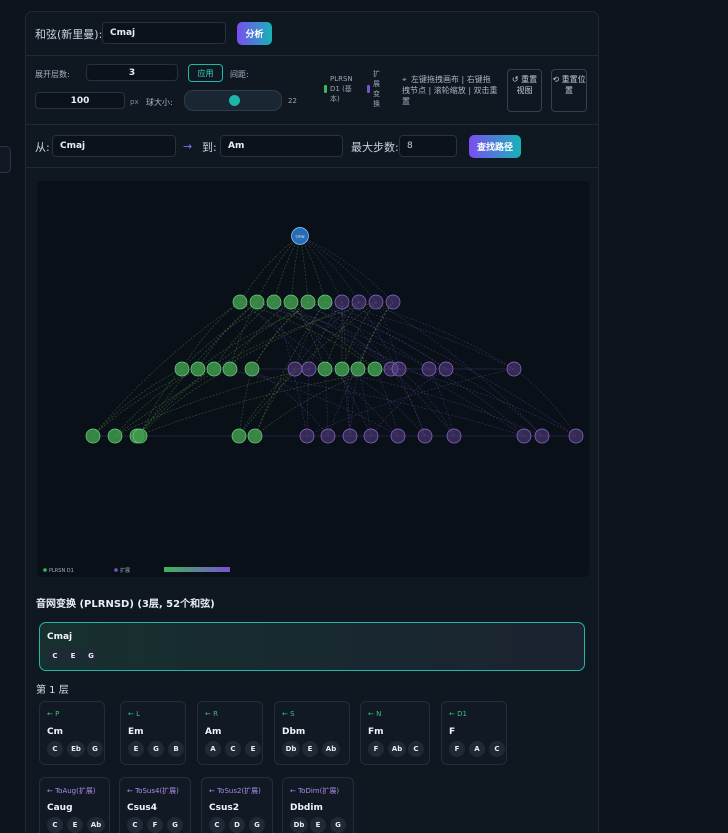 This screenshot has height=833, width=728. Describe the element at coordinates (205, 73) in the screenshot. I see `apply-button: 应用` at that location.